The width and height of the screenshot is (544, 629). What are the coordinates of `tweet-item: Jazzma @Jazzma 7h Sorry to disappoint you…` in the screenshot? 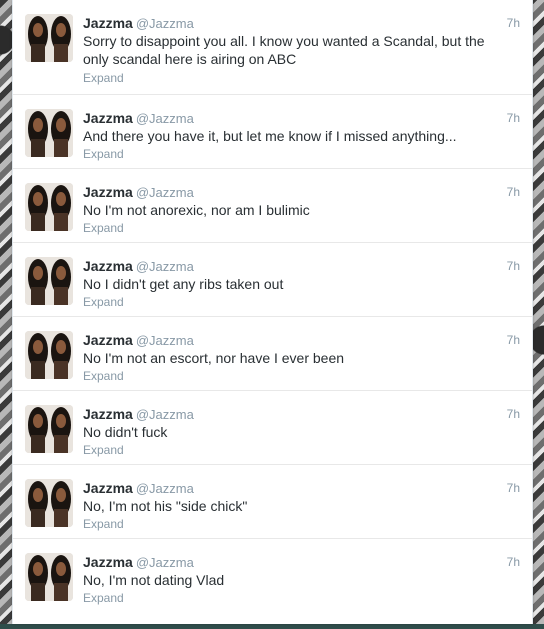 It's located at (272, 47).